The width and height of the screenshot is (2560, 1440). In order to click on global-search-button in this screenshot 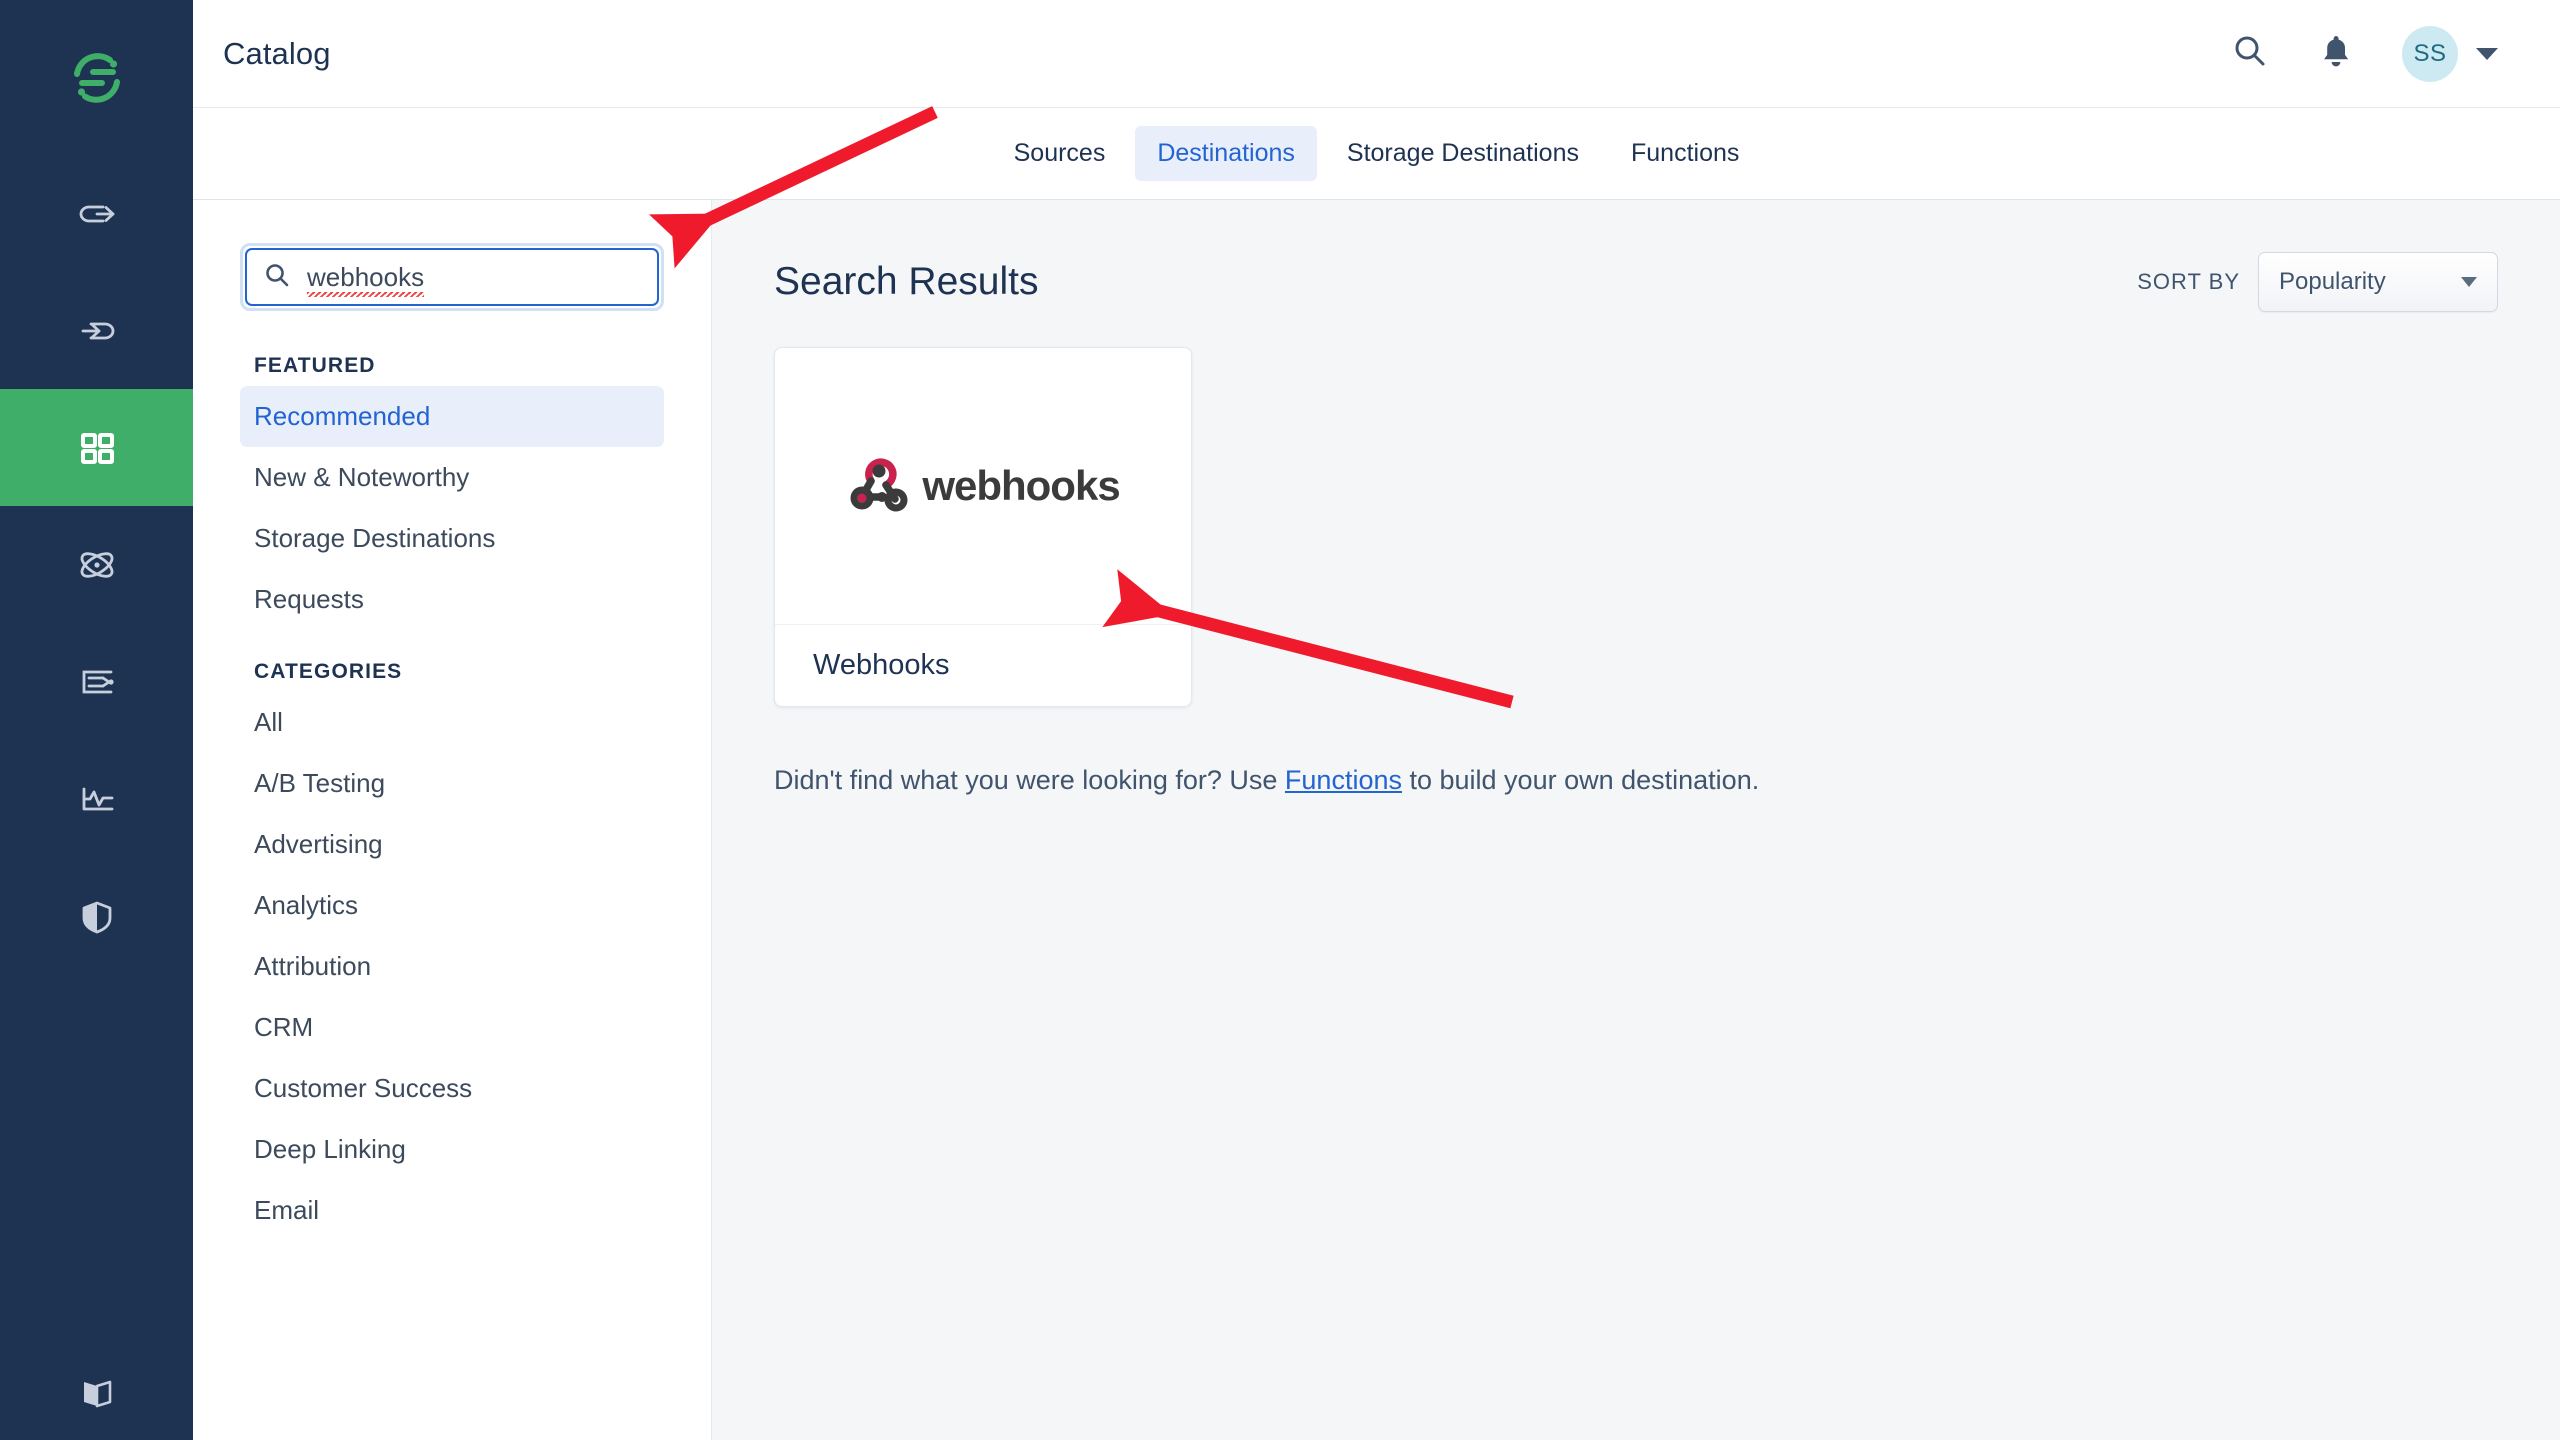, I will do `click(2250, 53)`.